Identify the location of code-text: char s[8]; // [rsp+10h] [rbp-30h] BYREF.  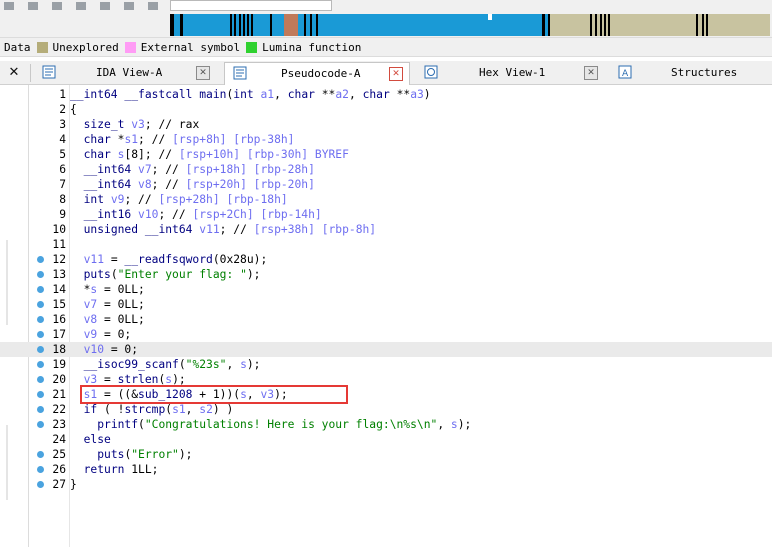
(209, 154).